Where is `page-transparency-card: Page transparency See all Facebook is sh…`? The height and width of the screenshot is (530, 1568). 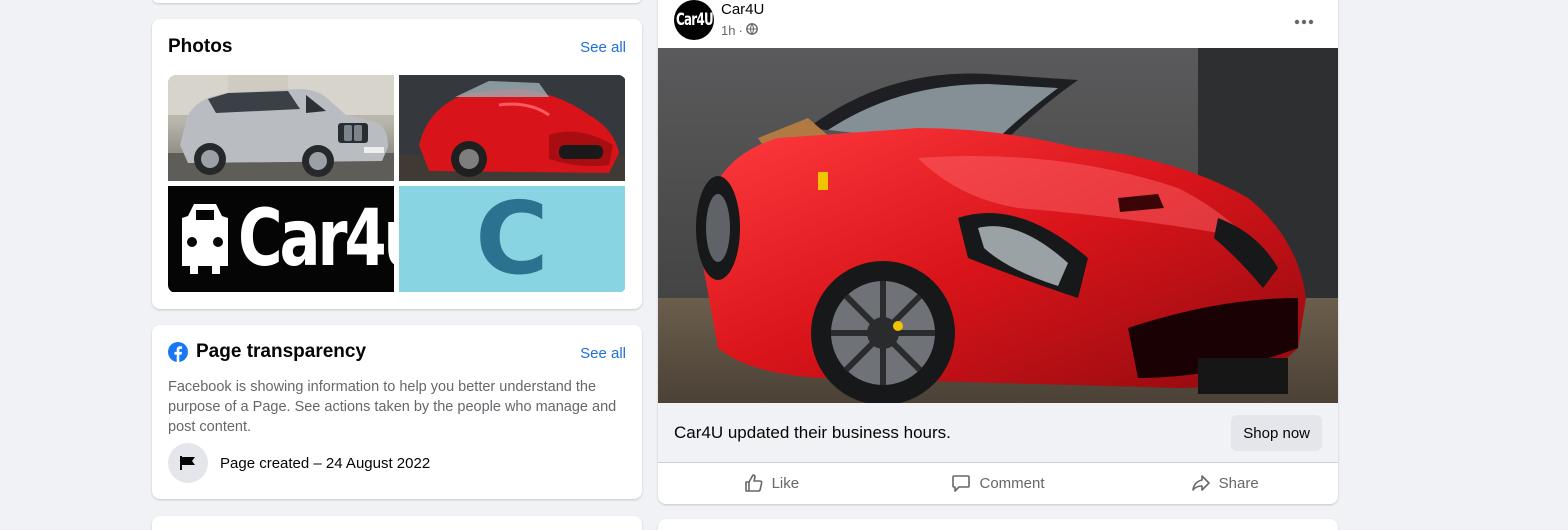
page-transparency-card: Page transparency See all Facebook is sh… is located at coordinates (397, 412).